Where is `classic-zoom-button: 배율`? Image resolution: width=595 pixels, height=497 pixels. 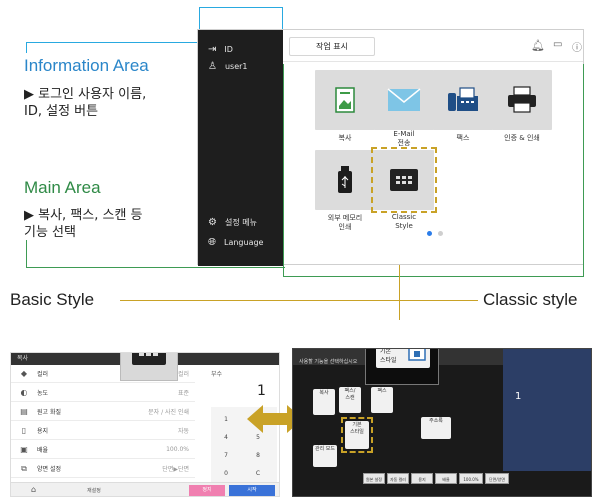 classic-zoom-button: 배율 is located at coordinates (446, 478).